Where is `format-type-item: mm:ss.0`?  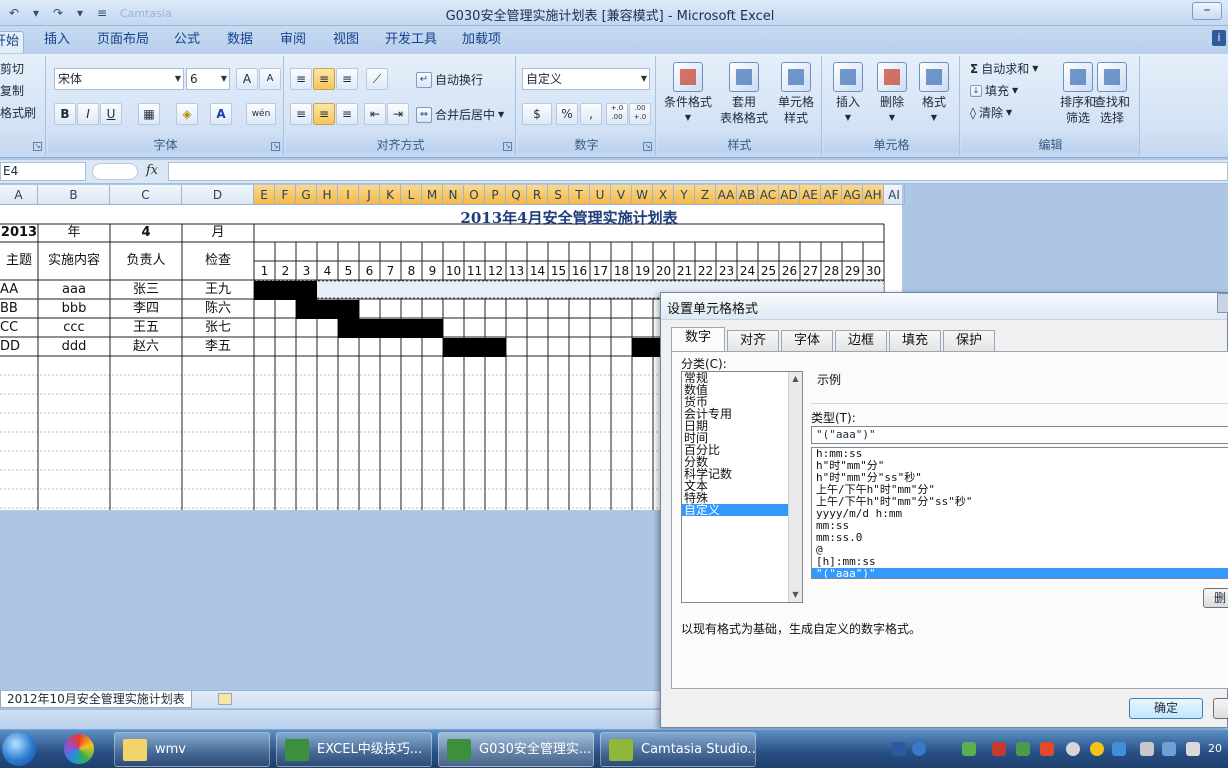 format-type-item: mm:ss.0 is located at coordinates (1020, 538).